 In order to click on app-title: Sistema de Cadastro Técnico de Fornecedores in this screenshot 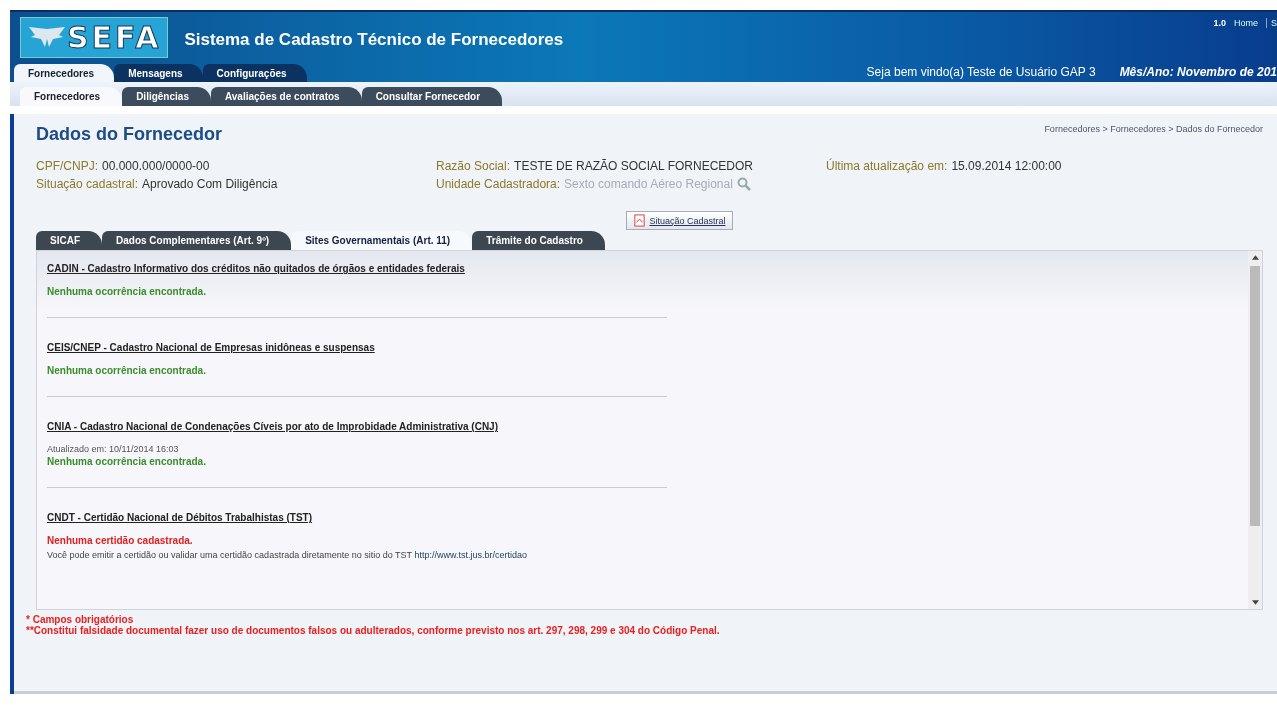, I will do `click(374, 40)`.